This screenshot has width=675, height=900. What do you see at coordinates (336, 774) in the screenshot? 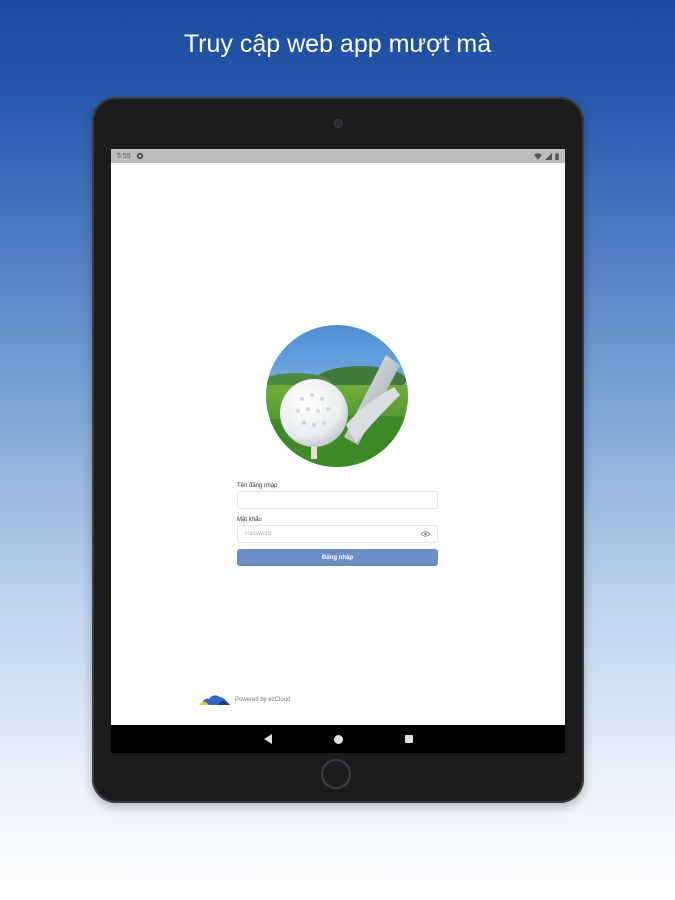
I see `home-button` at bounding box center [336, 774].